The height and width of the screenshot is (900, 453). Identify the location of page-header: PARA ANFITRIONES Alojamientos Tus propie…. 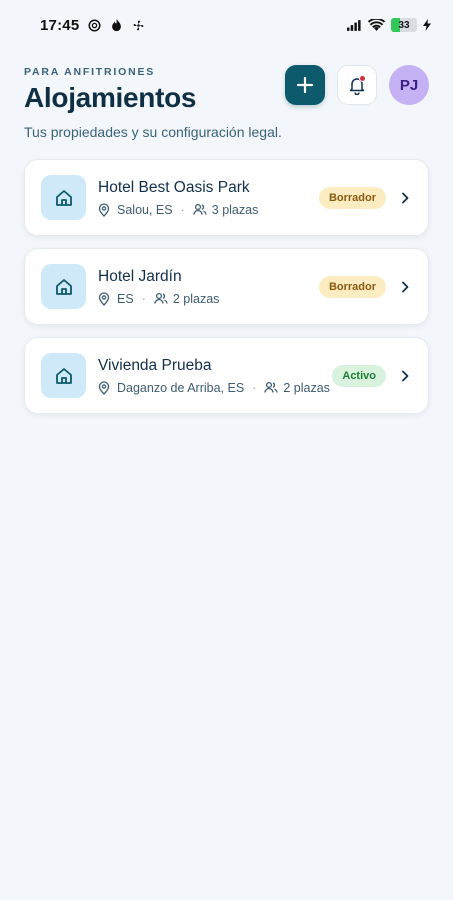
(226, 104).